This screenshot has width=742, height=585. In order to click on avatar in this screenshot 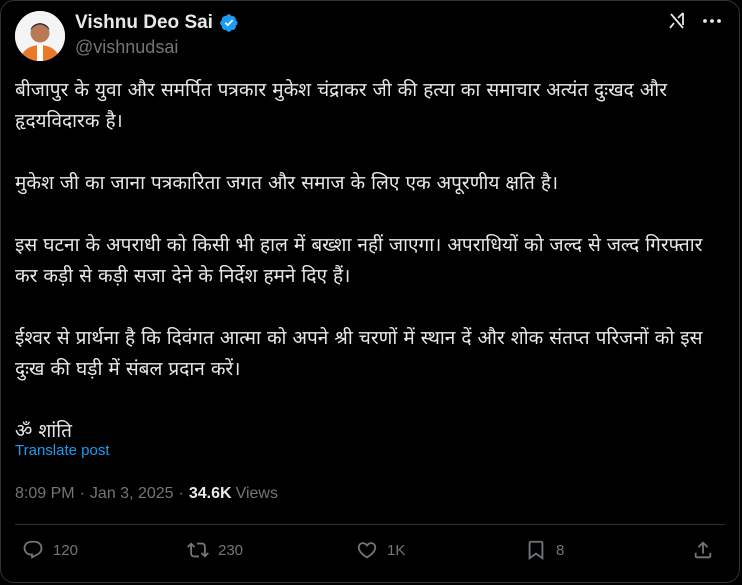, I will do `click(40, 36)`.